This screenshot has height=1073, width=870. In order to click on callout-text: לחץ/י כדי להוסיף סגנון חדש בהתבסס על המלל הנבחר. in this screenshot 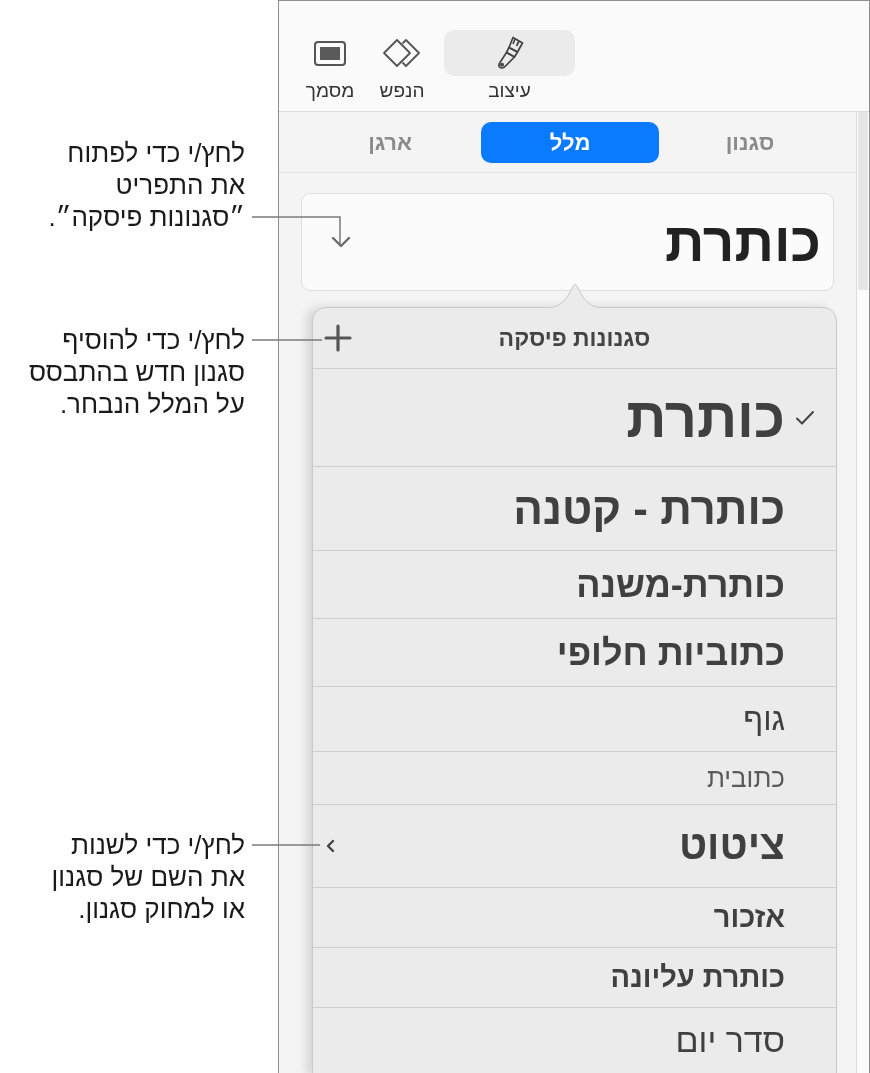, I will do `click(137, 372)`.